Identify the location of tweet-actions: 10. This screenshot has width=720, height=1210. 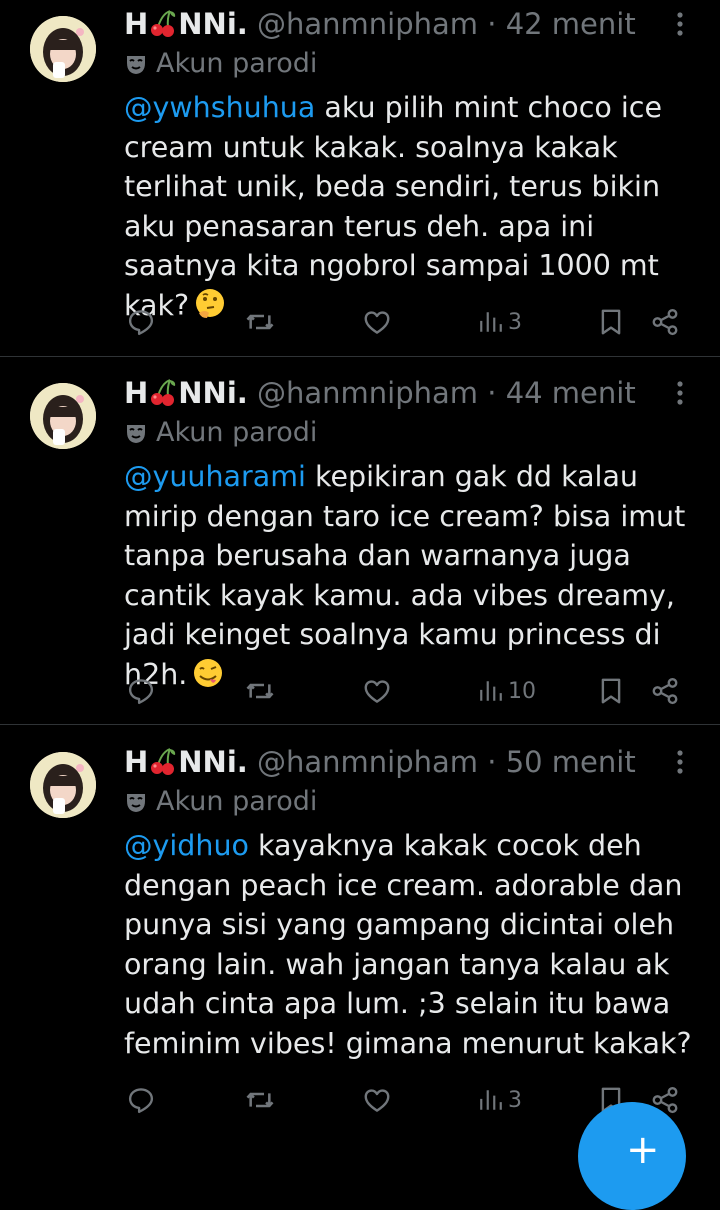
(360, 691).